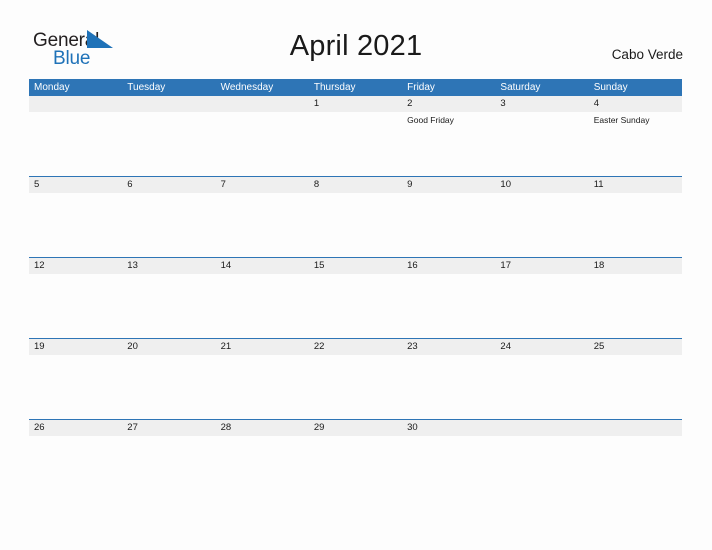  I want to click on calendar-day-cell: 12, so click(76, 298).